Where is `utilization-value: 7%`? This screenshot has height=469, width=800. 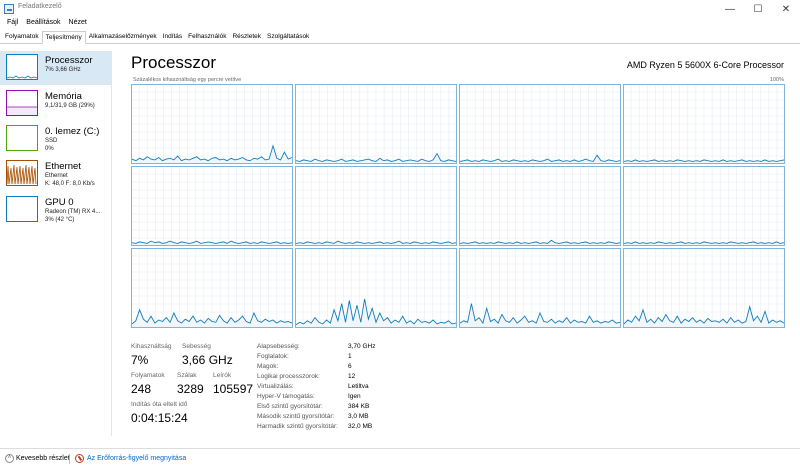
utilization-value: 7% is located at coordinates (140, 360).